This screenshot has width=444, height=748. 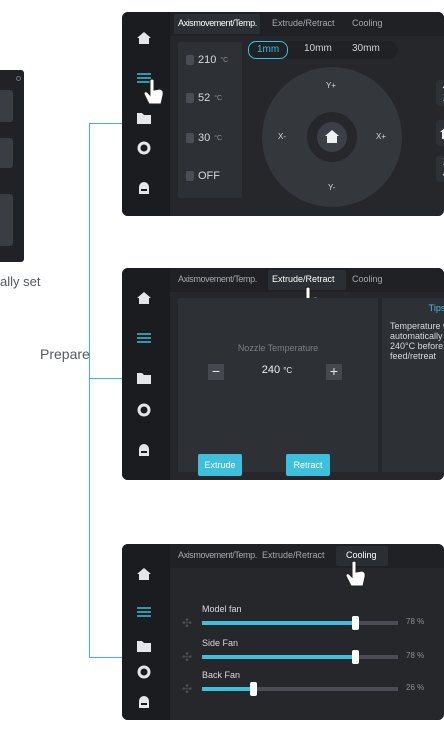 I want to click on home-all-button, so click(x=332, y=137).